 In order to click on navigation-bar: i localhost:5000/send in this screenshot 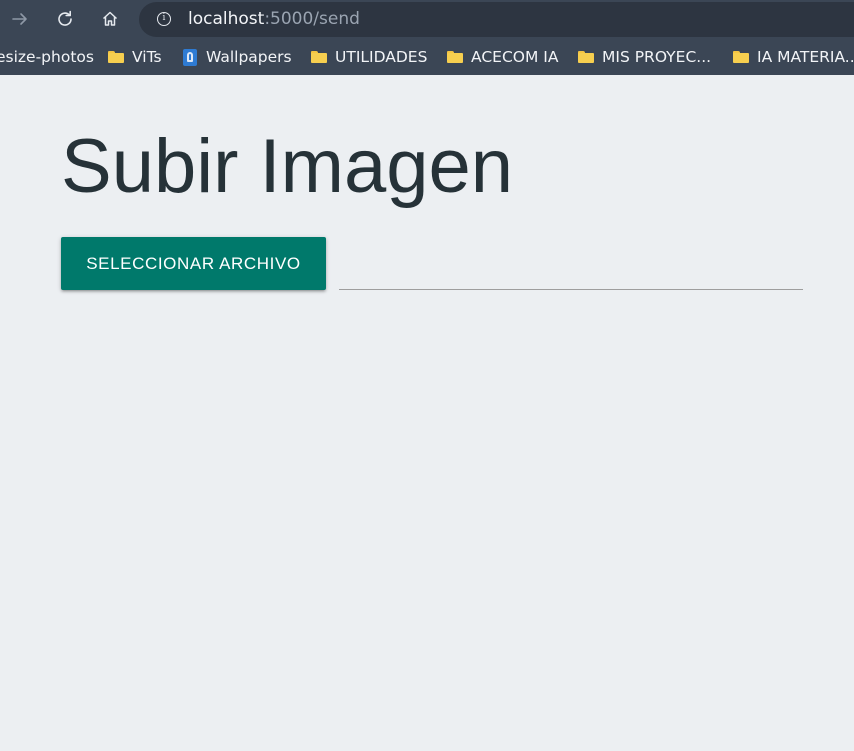, I will do `click(427, 19)`.